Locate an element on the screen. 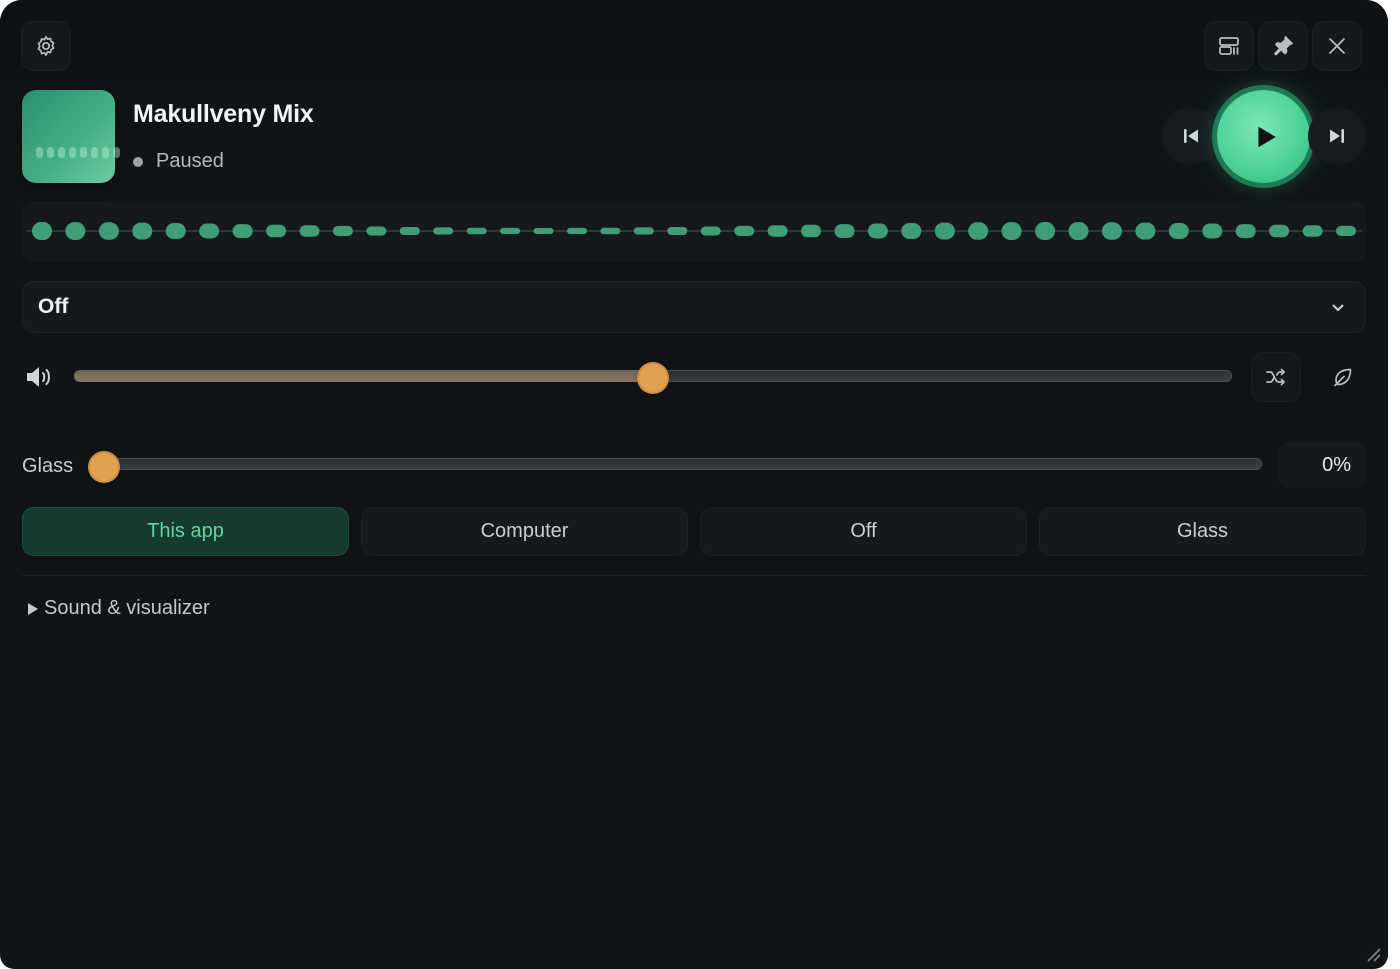 The image size is (1400, 969). album-art is located at coordinates (71, 136).